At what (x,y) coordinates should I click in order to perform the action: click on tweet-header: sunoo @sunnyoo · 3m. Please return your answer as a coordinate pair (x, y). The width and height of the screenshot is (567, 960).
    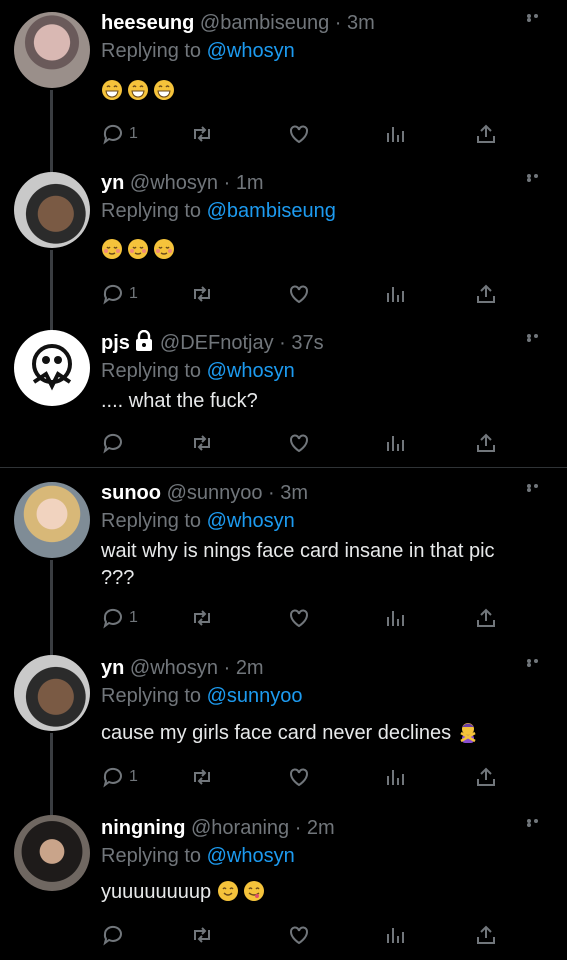
    Looking at the image, I should click on (205, 493).